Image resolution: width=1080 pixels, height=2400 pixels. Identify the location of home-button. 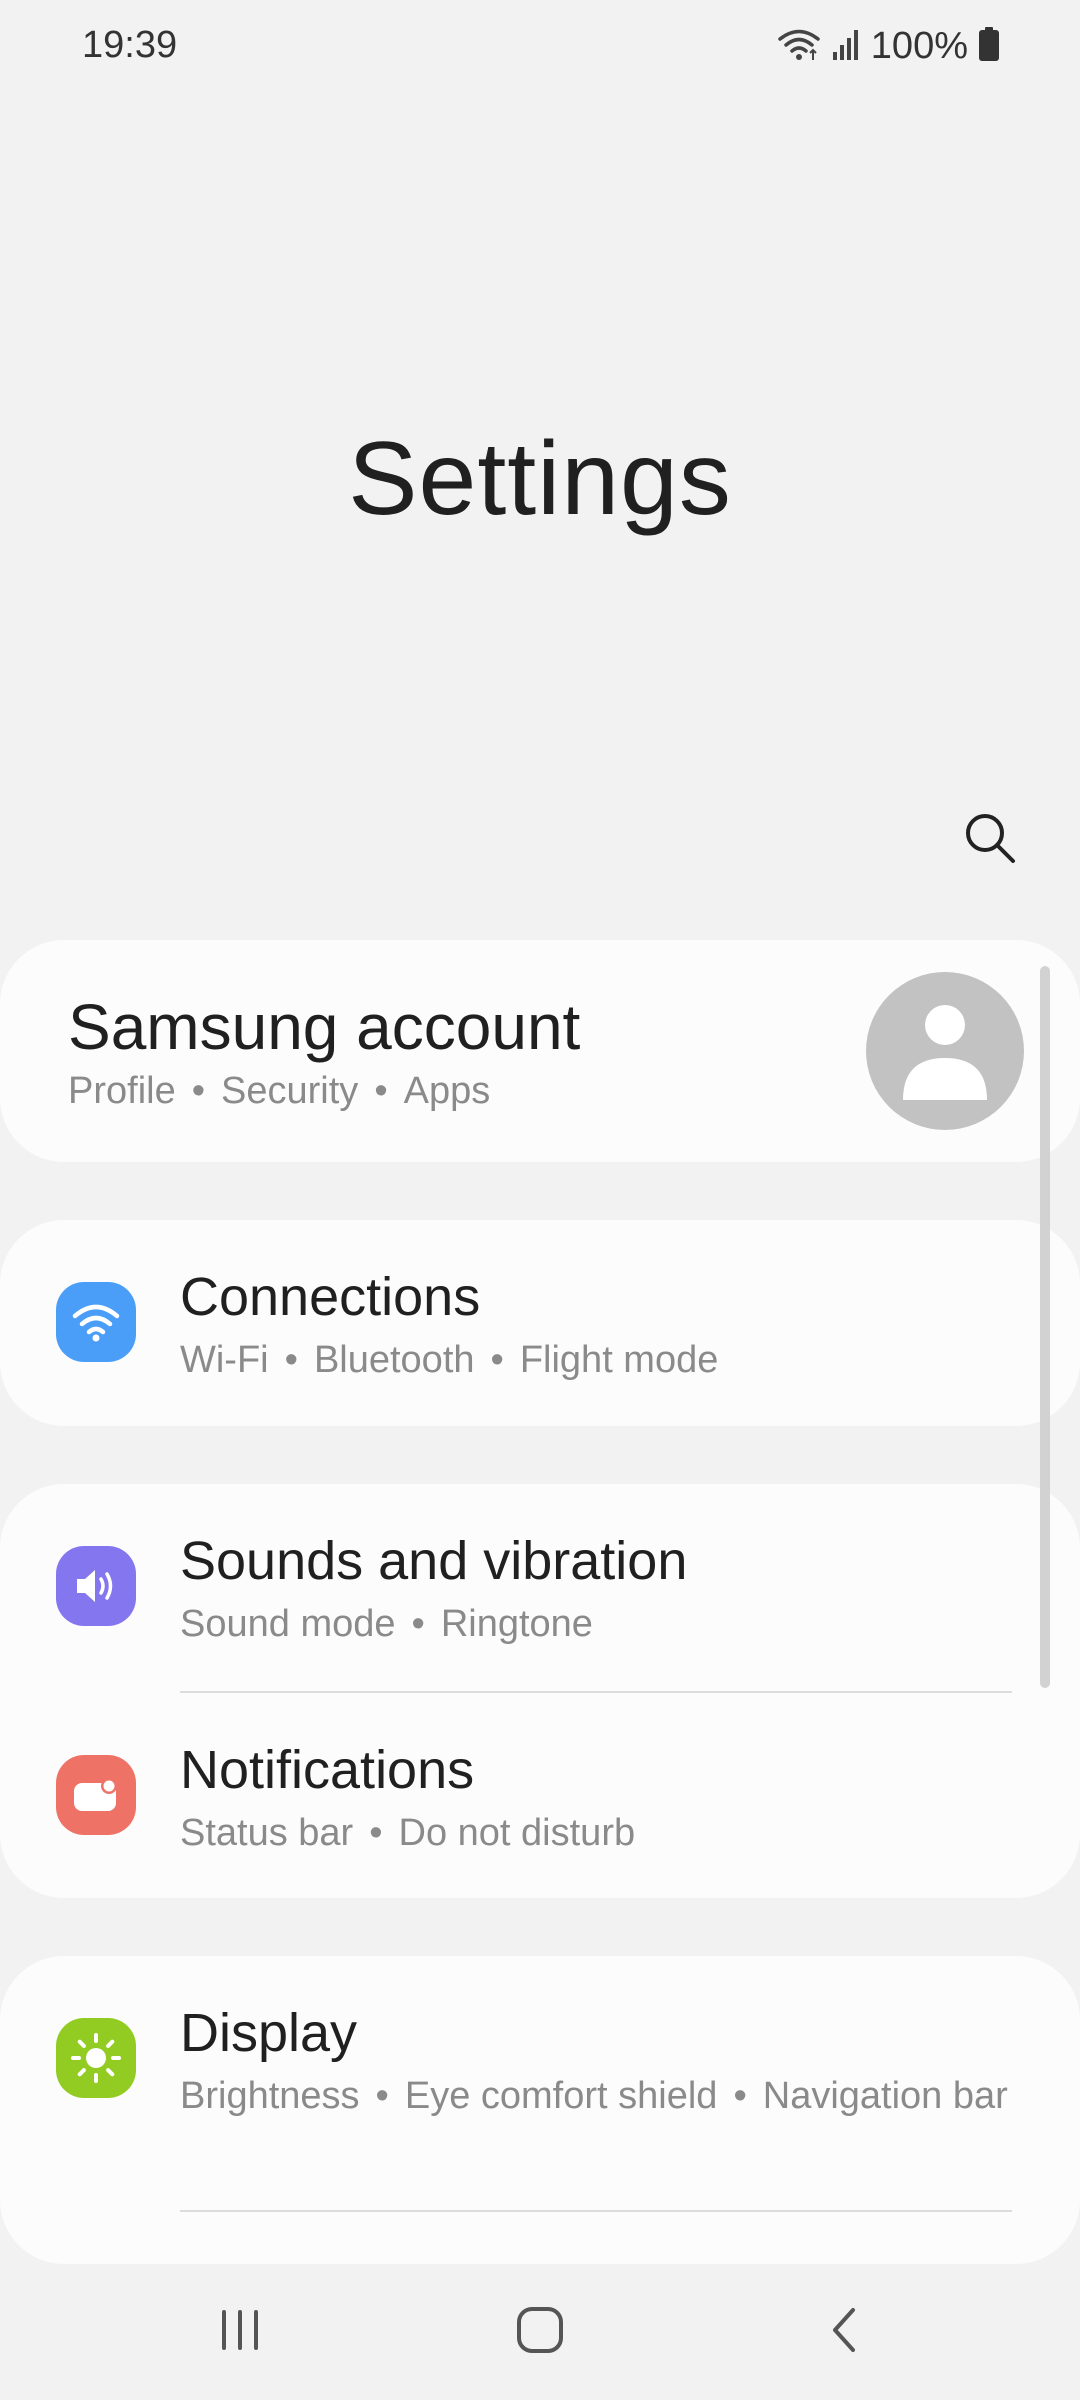
(540, 2332).